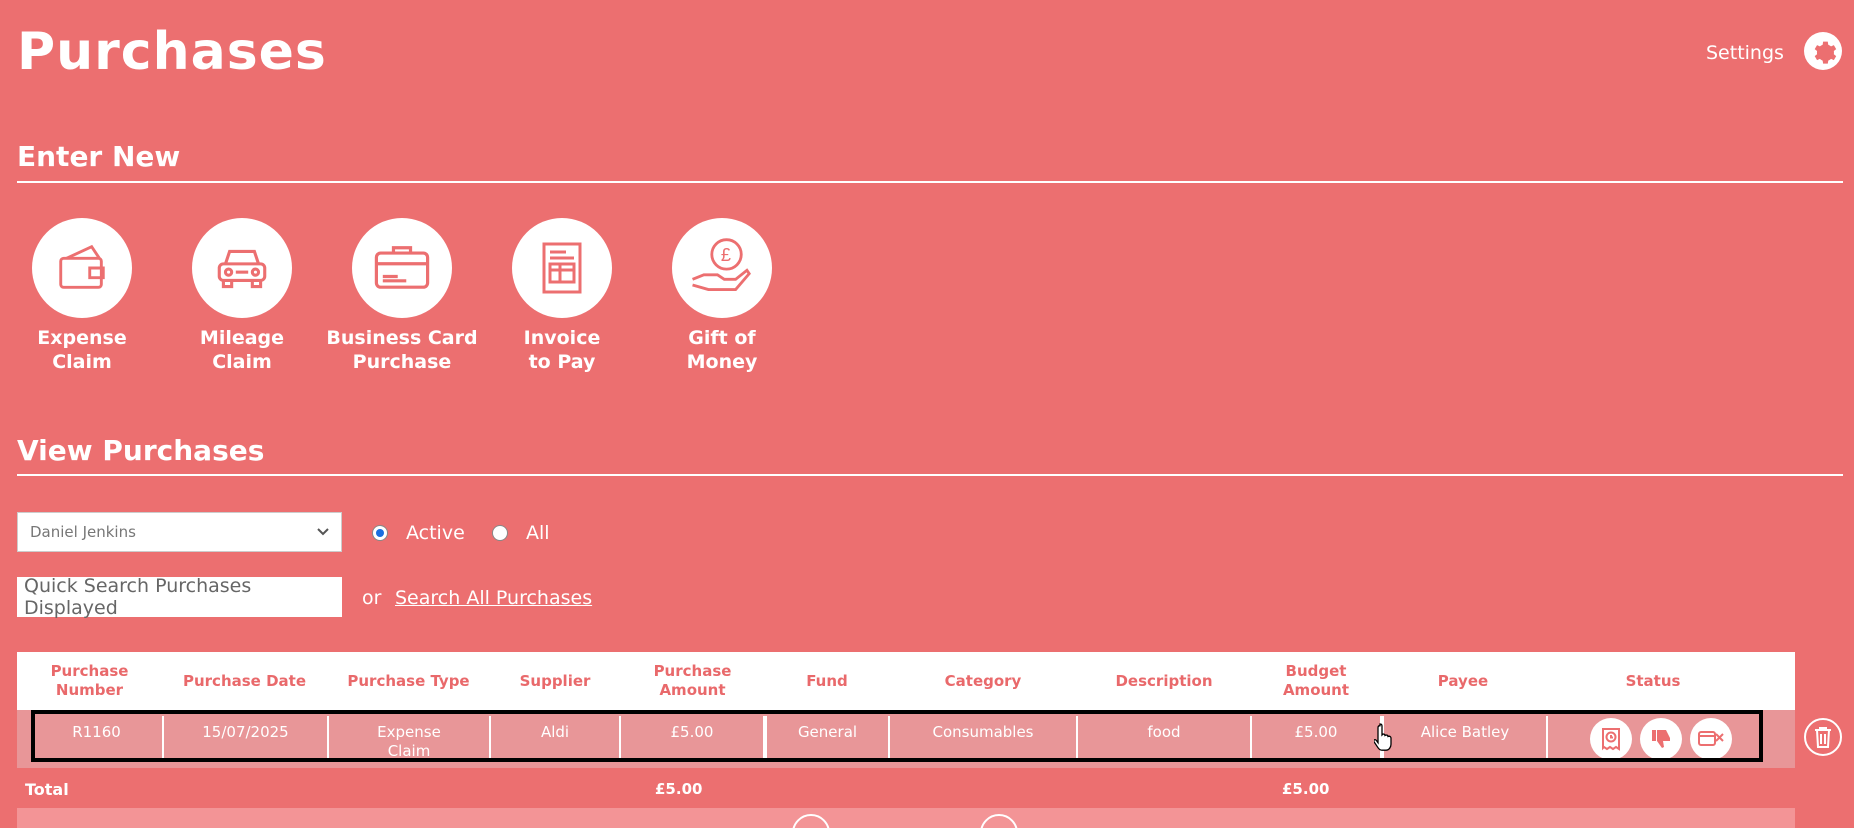 The image size is (1854, 828). Describe the element at coordinates (493, 598) in the screenshot. I see `search-all-purchases-link: Search All Purchases` at that location.